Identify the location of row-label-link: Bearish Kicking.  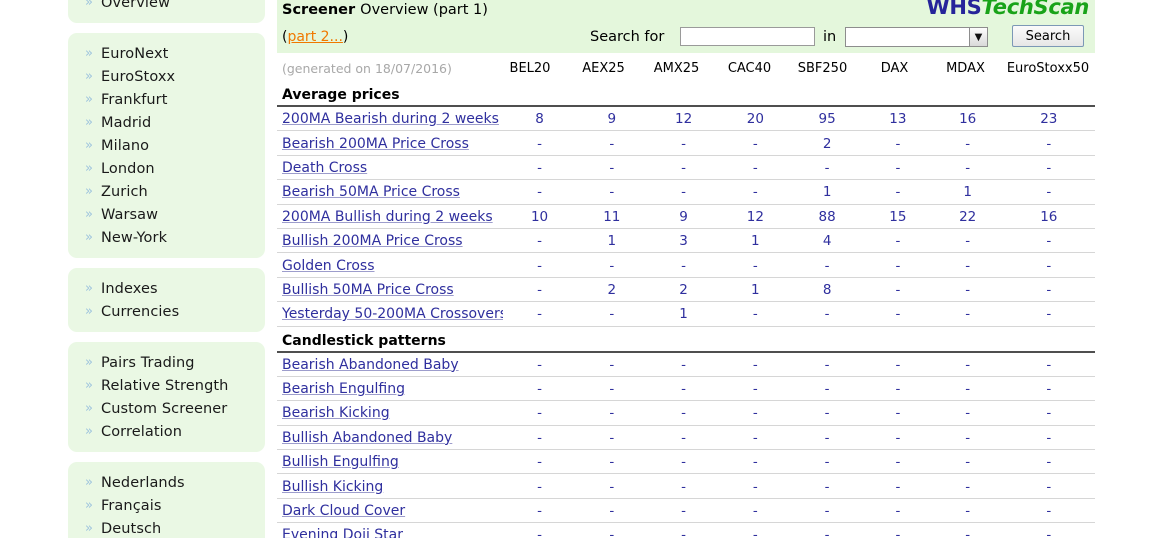
(390, 413).